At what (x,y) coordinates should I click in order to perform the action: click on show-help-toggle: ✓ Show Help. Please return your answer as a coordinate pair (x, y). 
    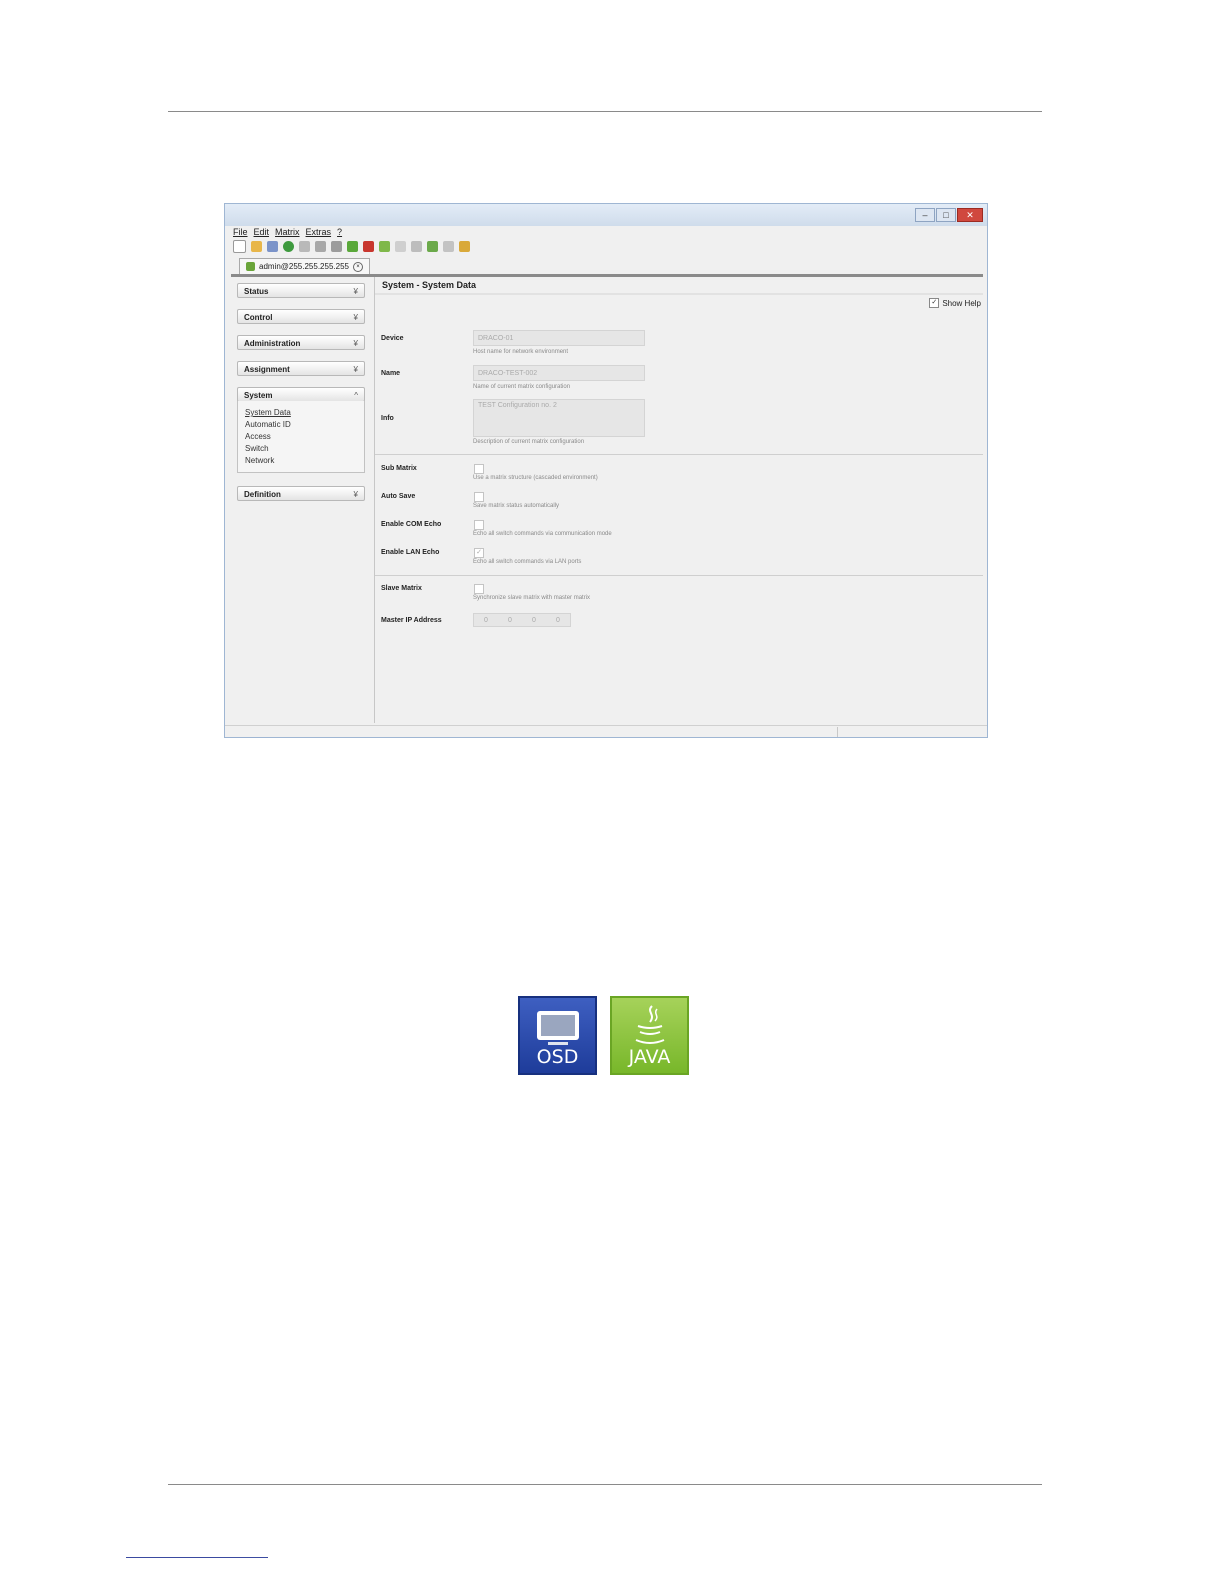
    Looking at the image, I should click on (955, 303).